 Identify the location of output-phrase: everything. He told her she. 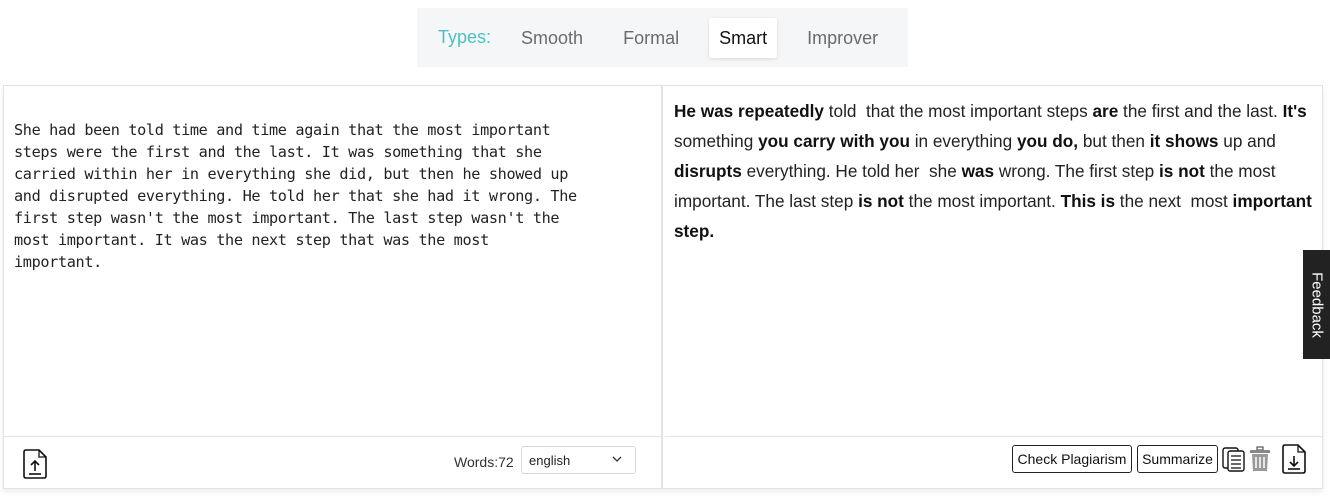
(851, 171).